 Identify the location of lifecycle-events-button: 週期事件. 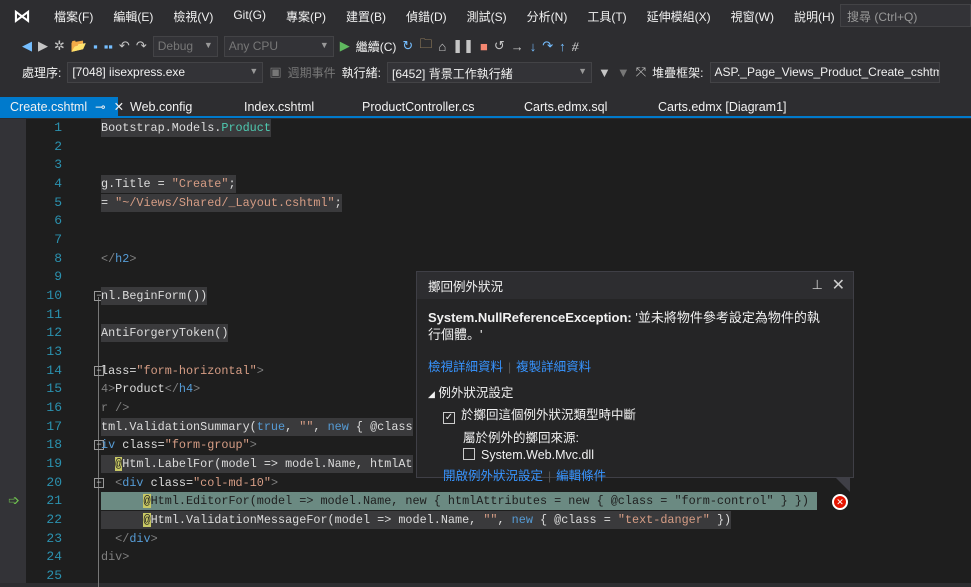
(312, 72).